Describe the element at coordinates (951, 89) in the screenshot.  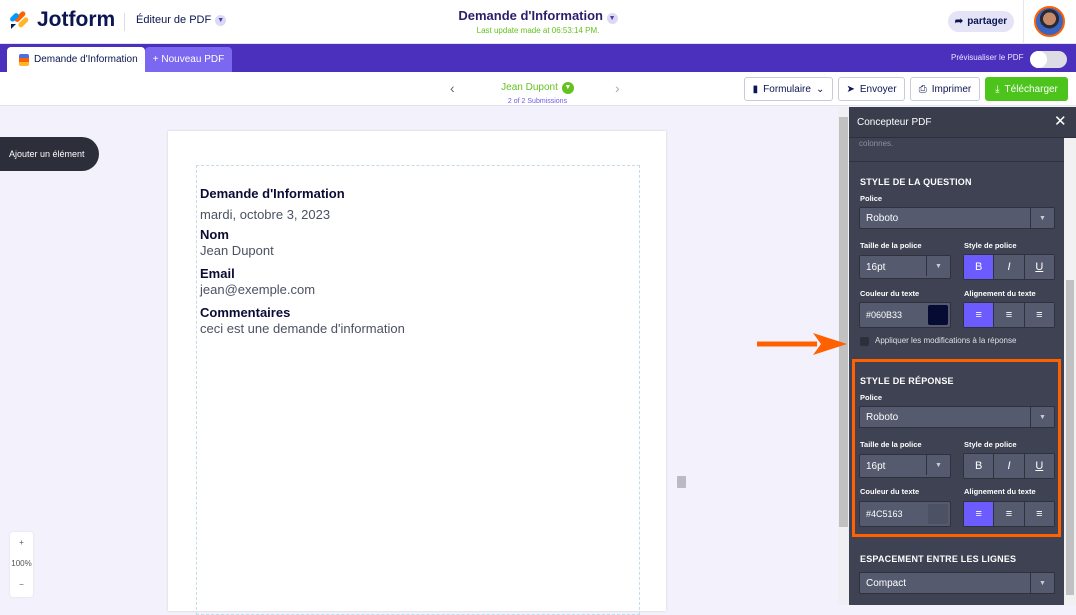
I see `print-label: Imprimer` at that location.